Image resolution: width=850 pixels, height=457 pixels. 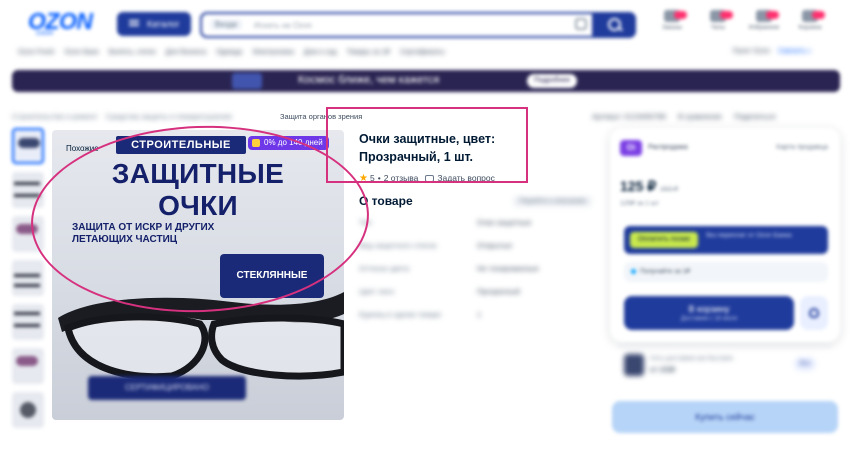 What do you see at coordinates (614, 25) in the screenshot?
I see `search-button` at bounding box center [614, 25].